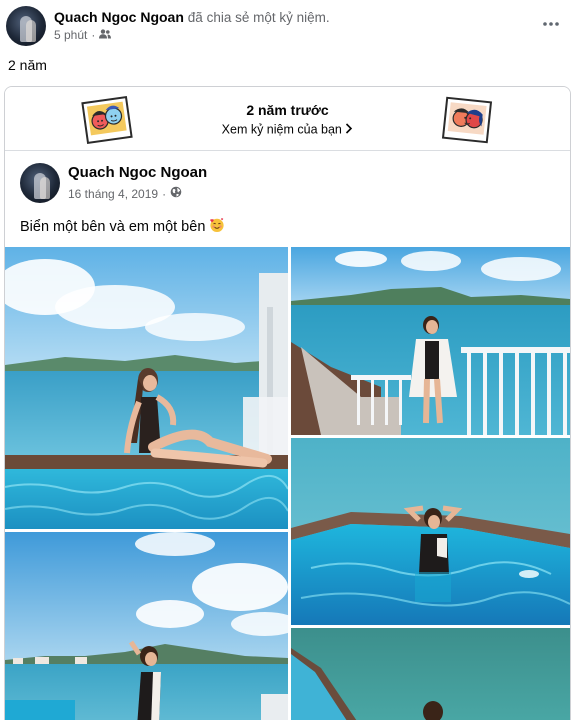 This screenshot has height=720, width=575. What do you see at coordinates (70, 35) in the screenshot?
I see `post-time: 5 phút` at bounding box center [70, 35].